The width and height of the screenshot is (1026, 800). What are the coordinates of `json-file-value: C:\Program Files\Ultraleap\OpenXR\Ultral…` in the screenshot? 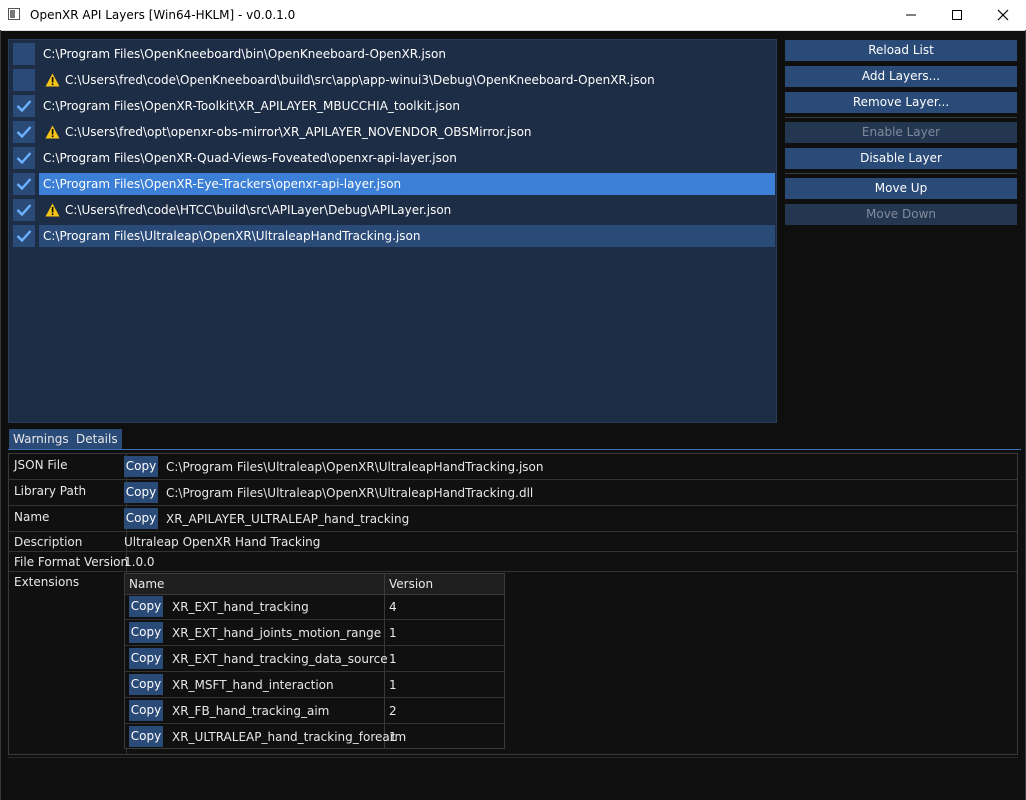 It's located at (355, 467).